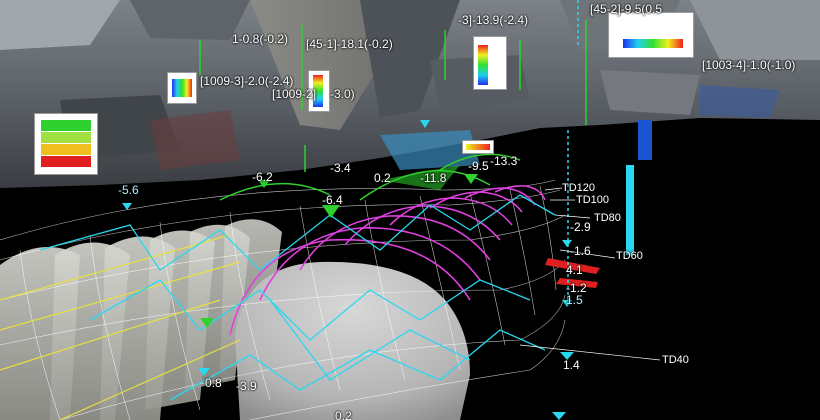  What do you see at coordinates (749, 65) in the screenshot?
I see `upper-label-1003-4: [1003-4]-1.0(-1.0)` at bounding box center [749, 65].